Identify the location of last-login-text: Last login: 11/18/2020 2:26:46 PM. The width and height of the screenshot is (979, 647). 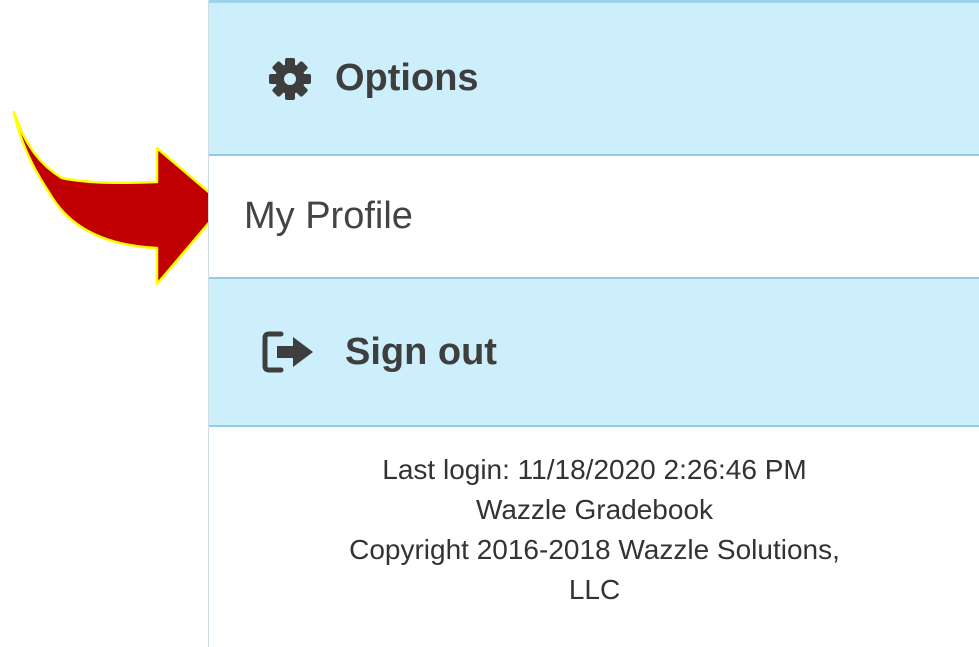
(594, 469).